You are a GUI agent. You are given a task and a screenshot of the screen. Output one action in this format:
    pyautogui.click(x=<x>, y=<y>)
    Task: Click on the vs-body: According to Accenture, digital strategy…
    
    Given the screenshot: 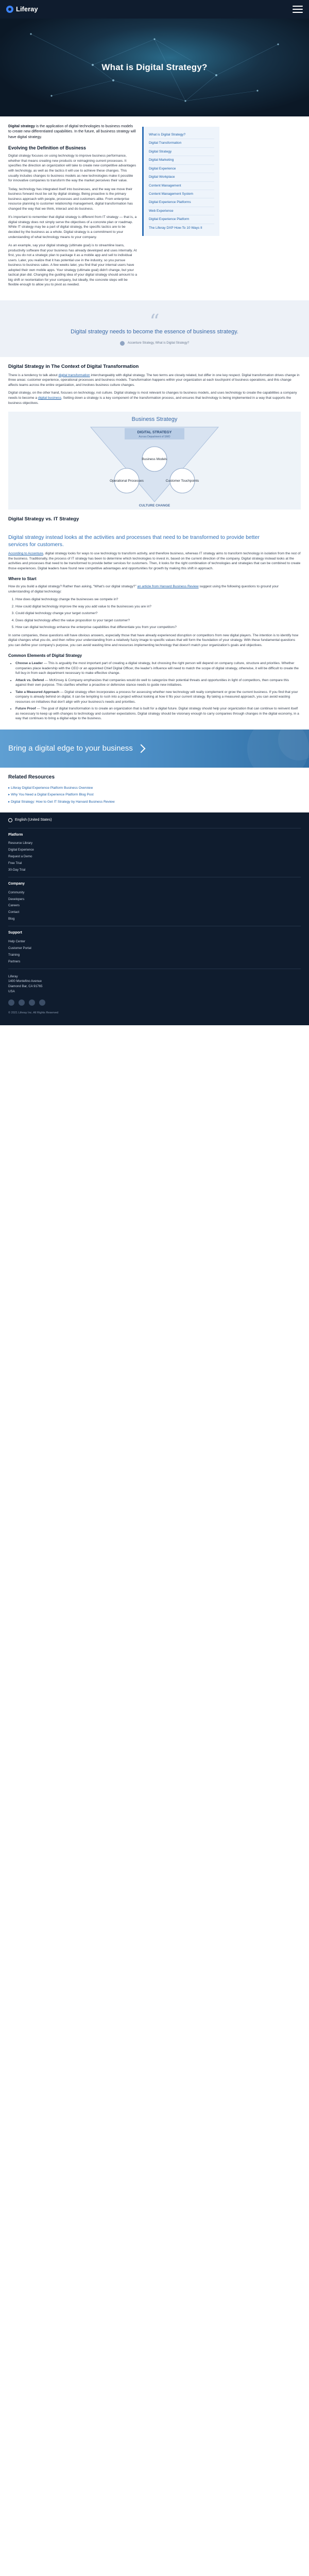 What is the action you would take?
    pyautogui.click(x=154, y=636)
    